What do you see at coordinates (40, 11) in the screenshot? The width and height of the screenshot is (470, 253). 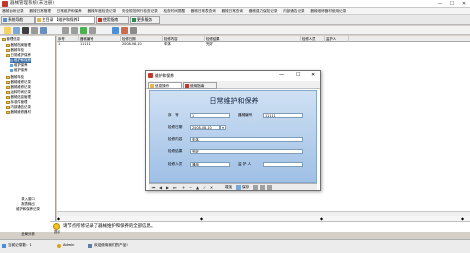 I see `menu-item: 器械日常管理` at bounding box center [40, 11].